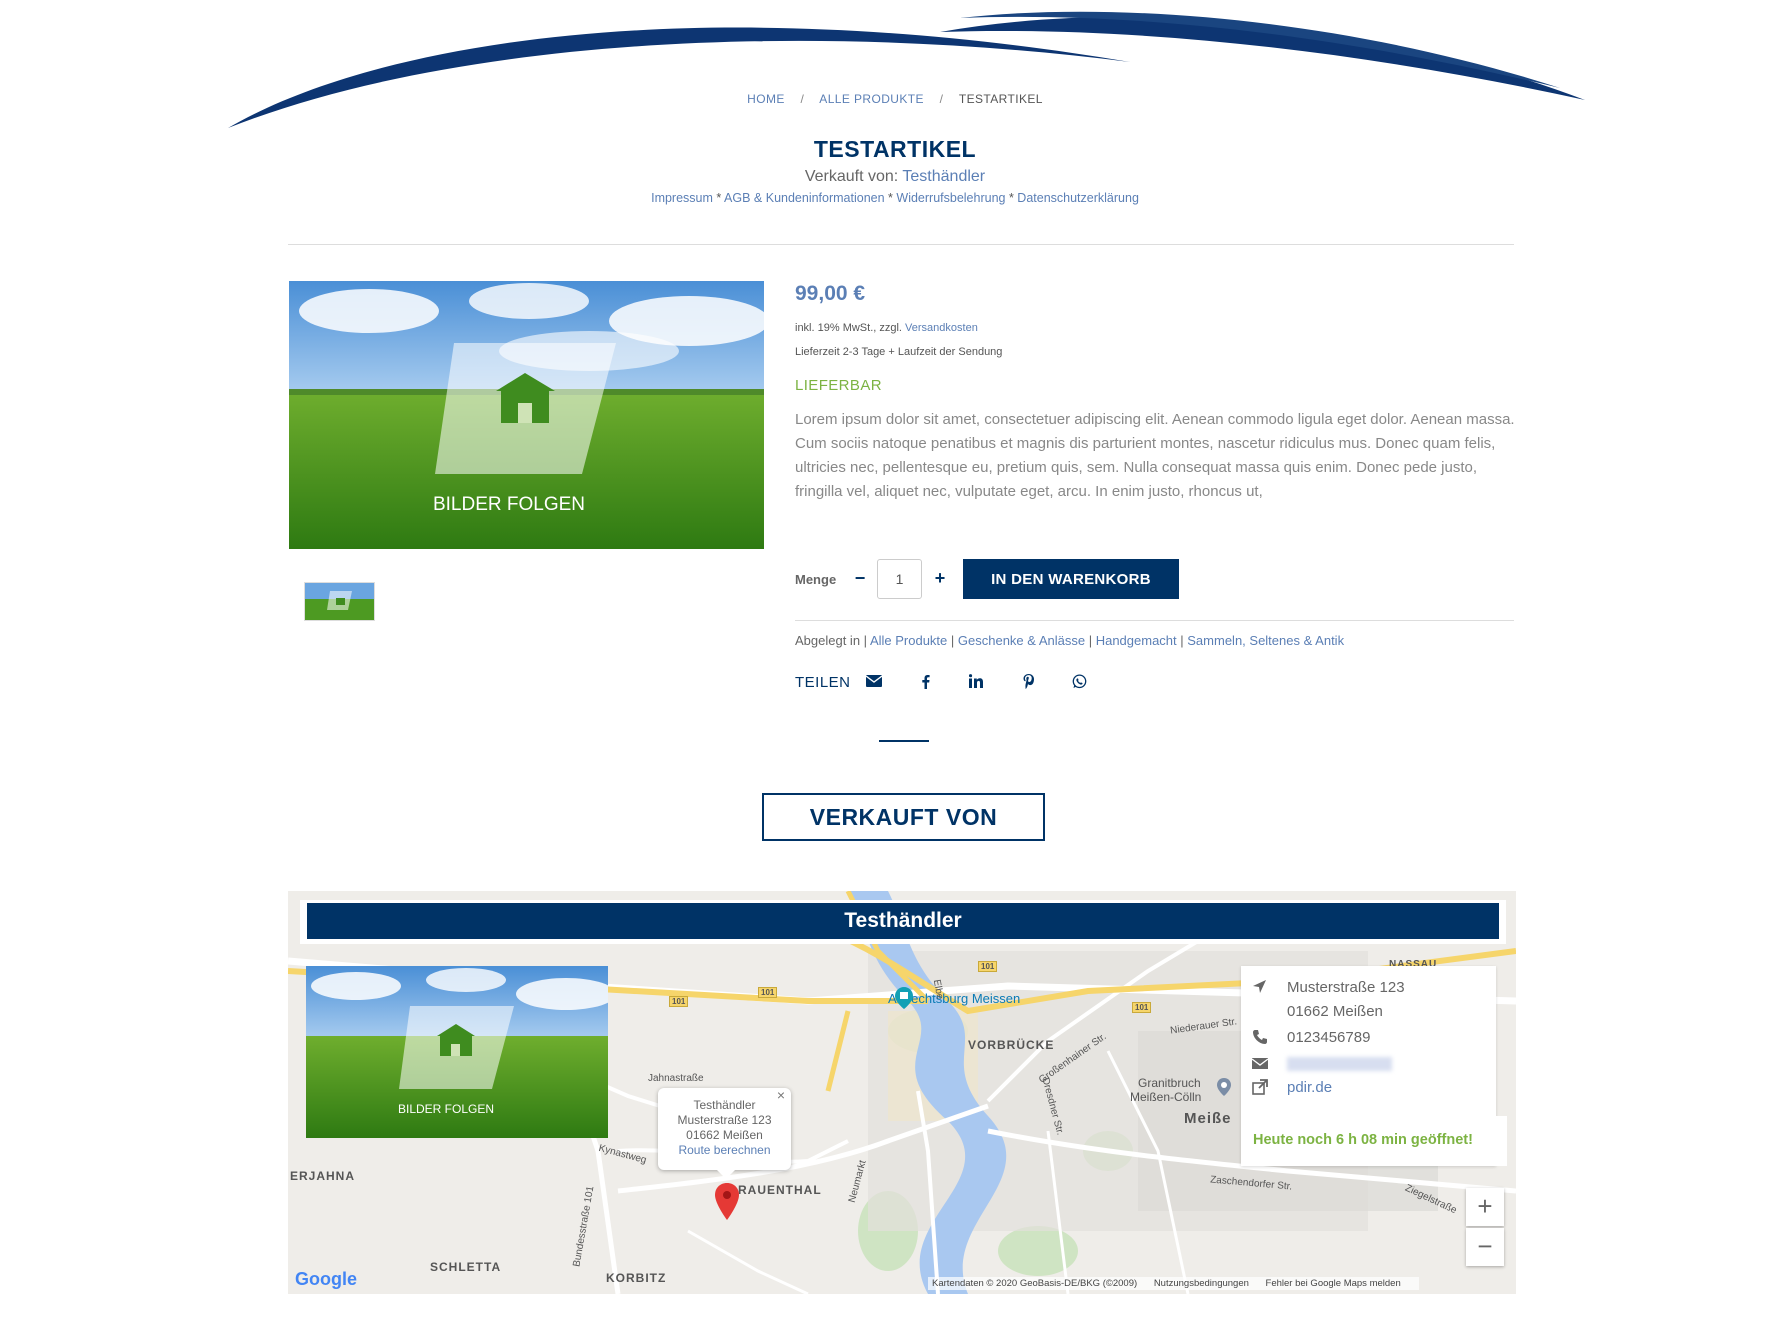 The height and width of the screenshot is (1317, 1790). Describe the element at coordinates (1260, 1037) in the screenshot. I see `phone-icon` at that location.